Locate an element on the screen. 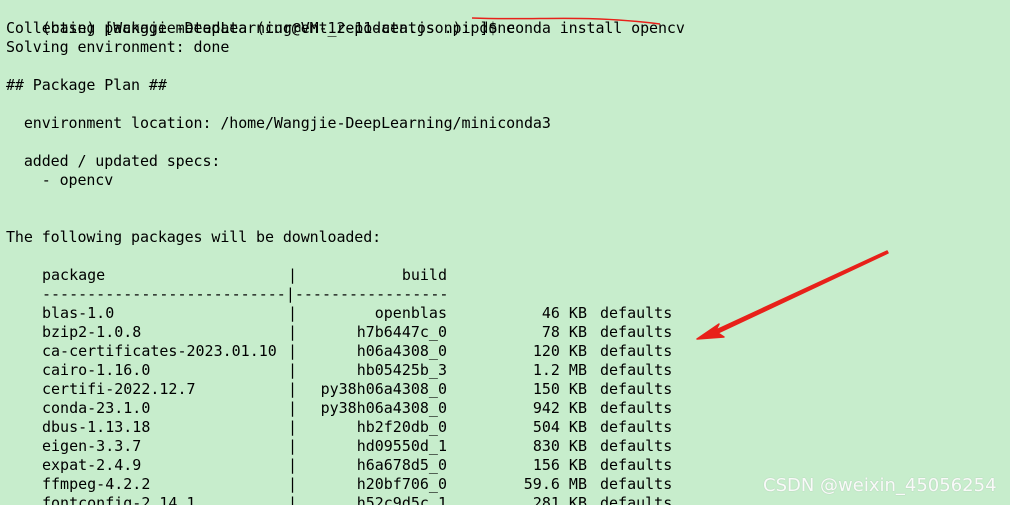 The width and height of the screenshot is (1010, 505). package-name: bzip2-1.0.8 is located at coordinates (92, 332).